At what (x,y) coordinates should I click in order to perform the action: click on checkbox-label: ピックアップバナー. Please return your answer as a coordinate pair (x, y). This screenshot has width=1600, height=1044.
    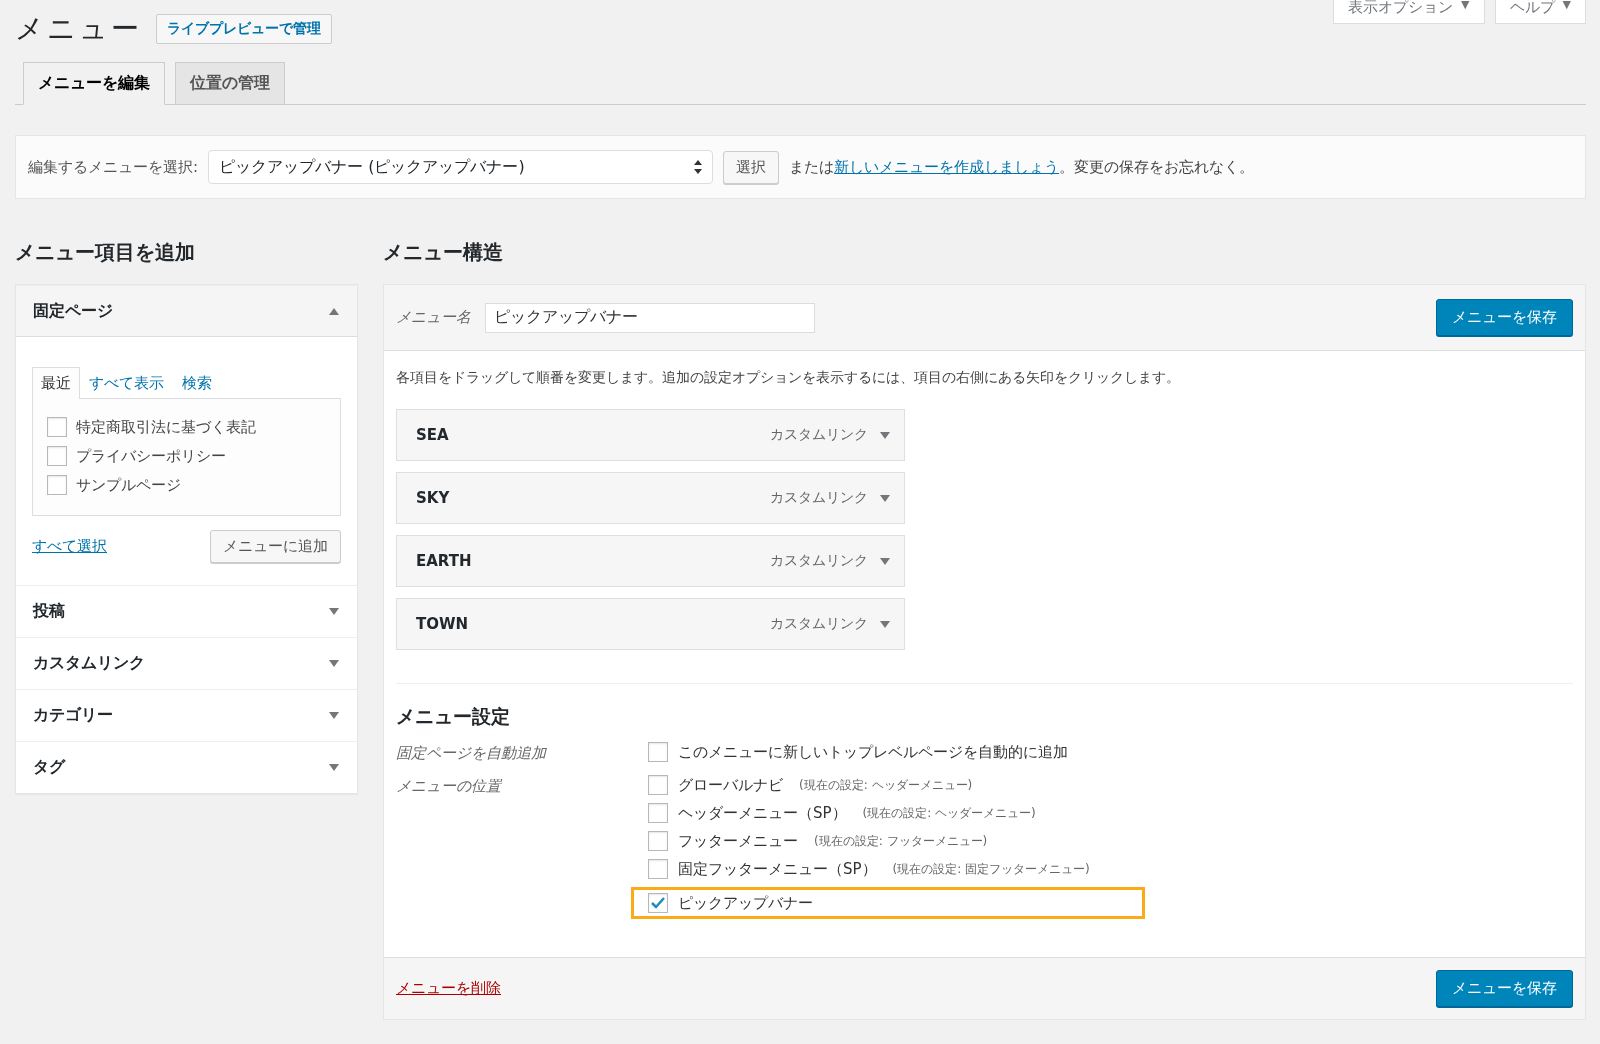
    Looking at the image, I should click on (745, 903).